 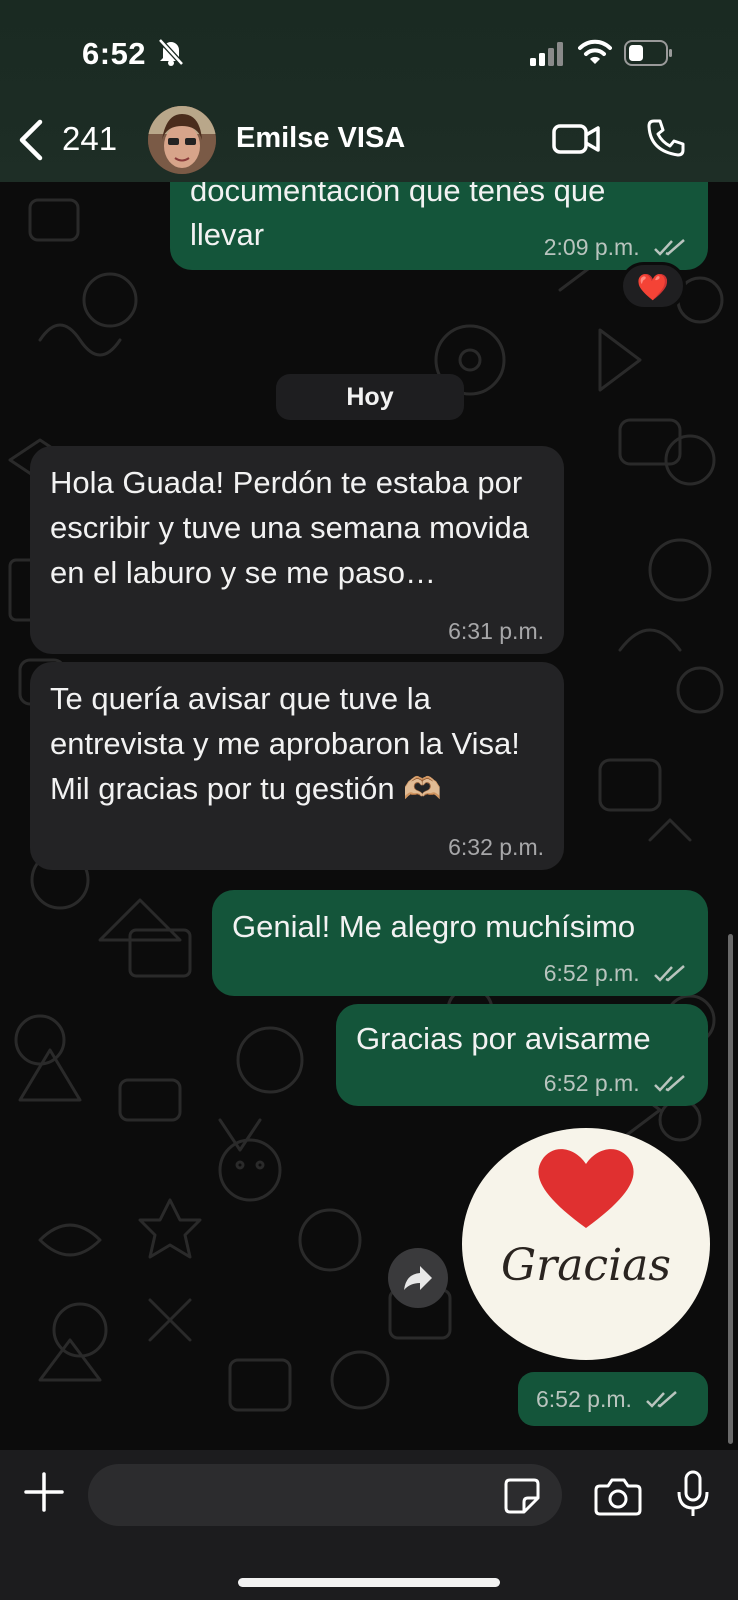 I want to click on sticker-icon, so click(x=522, y=1498).